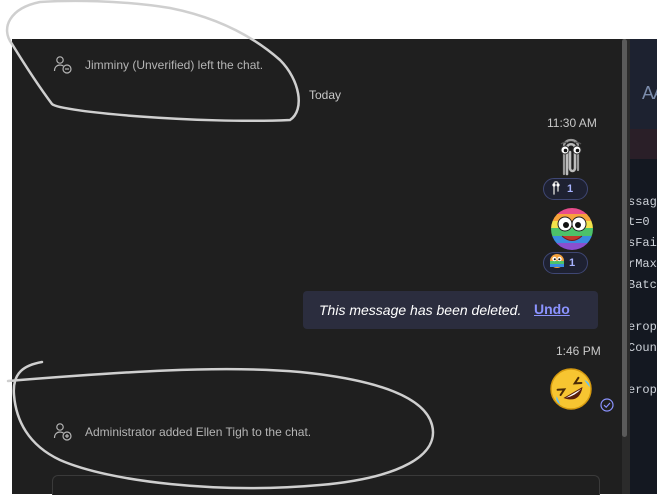  What do you see at coordinates (643, 285) in the screenshot?
I see `code-line: Batch` at bounding box center [643, 285].